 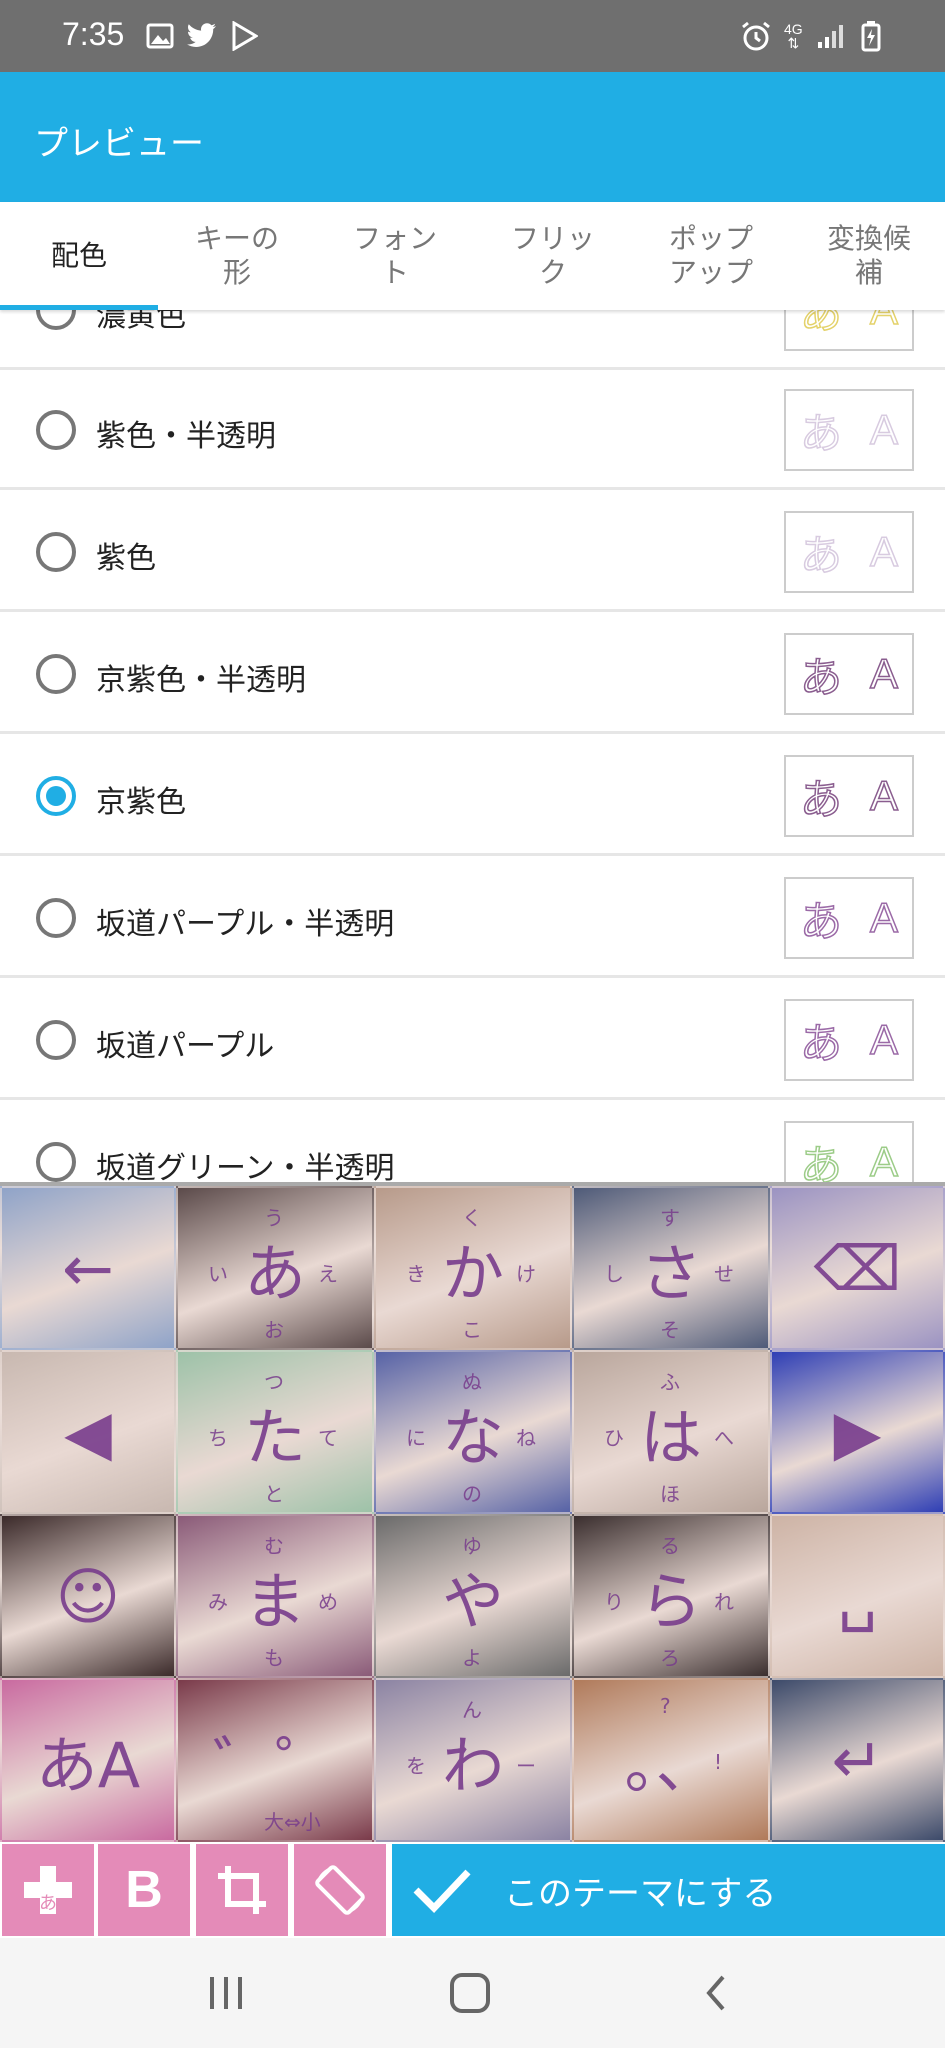 What do you see at coordinates (473, 1268) in the screenshot?
I see `keyboard-key: かきくけこ` at bounding box center [473, 1268].